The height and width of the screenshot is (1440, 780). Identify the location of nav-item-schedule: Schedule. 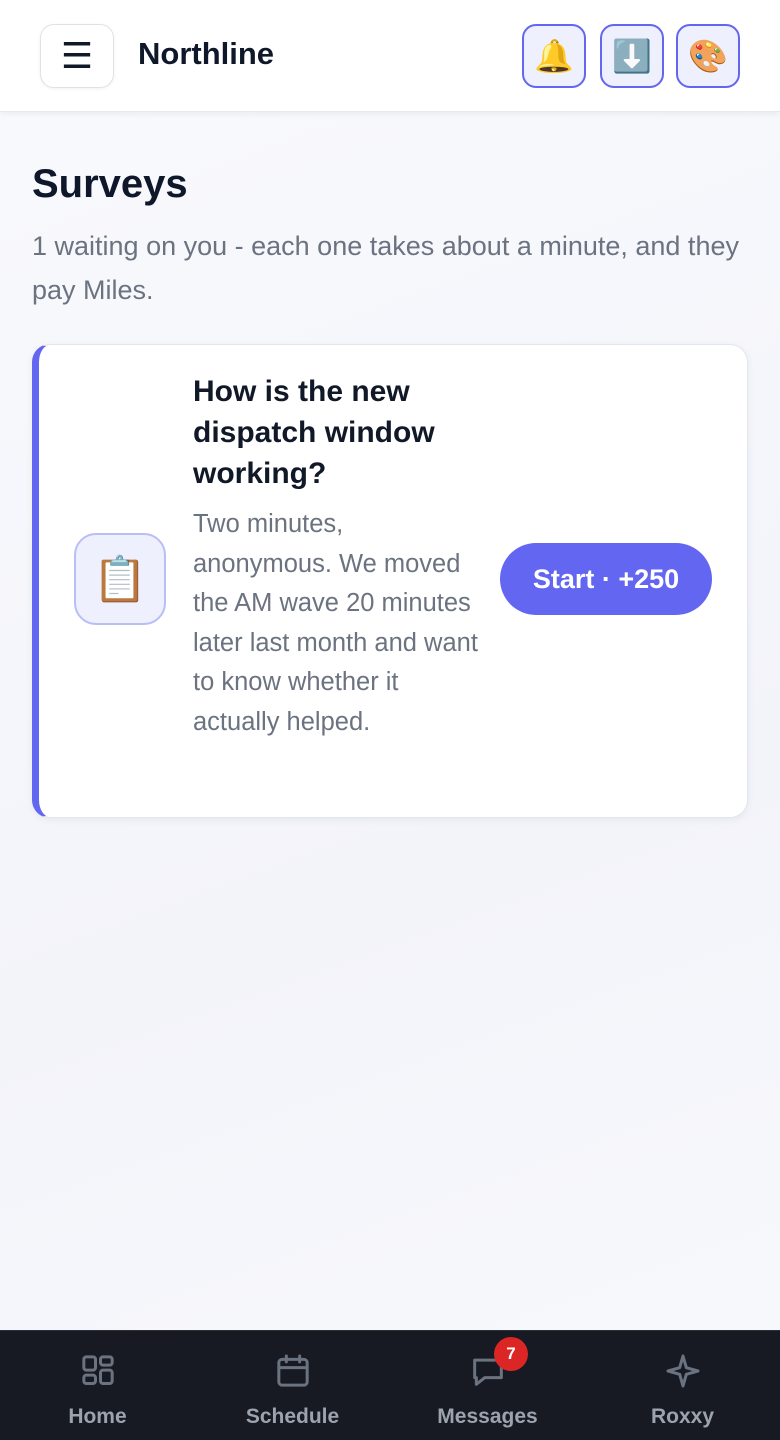
(292, 1385).